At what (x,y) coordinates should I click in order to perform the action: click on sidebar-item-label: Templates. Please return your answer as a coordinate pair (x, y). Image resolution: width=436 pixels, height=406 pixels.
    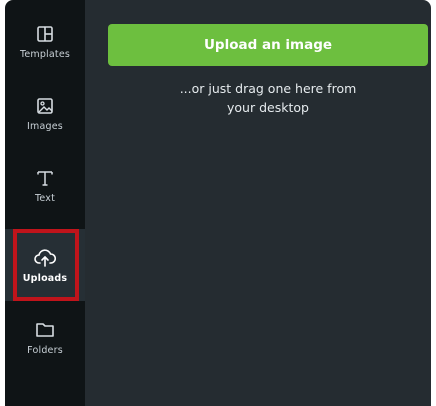
    Looking at the image, I should click on (45, 54).